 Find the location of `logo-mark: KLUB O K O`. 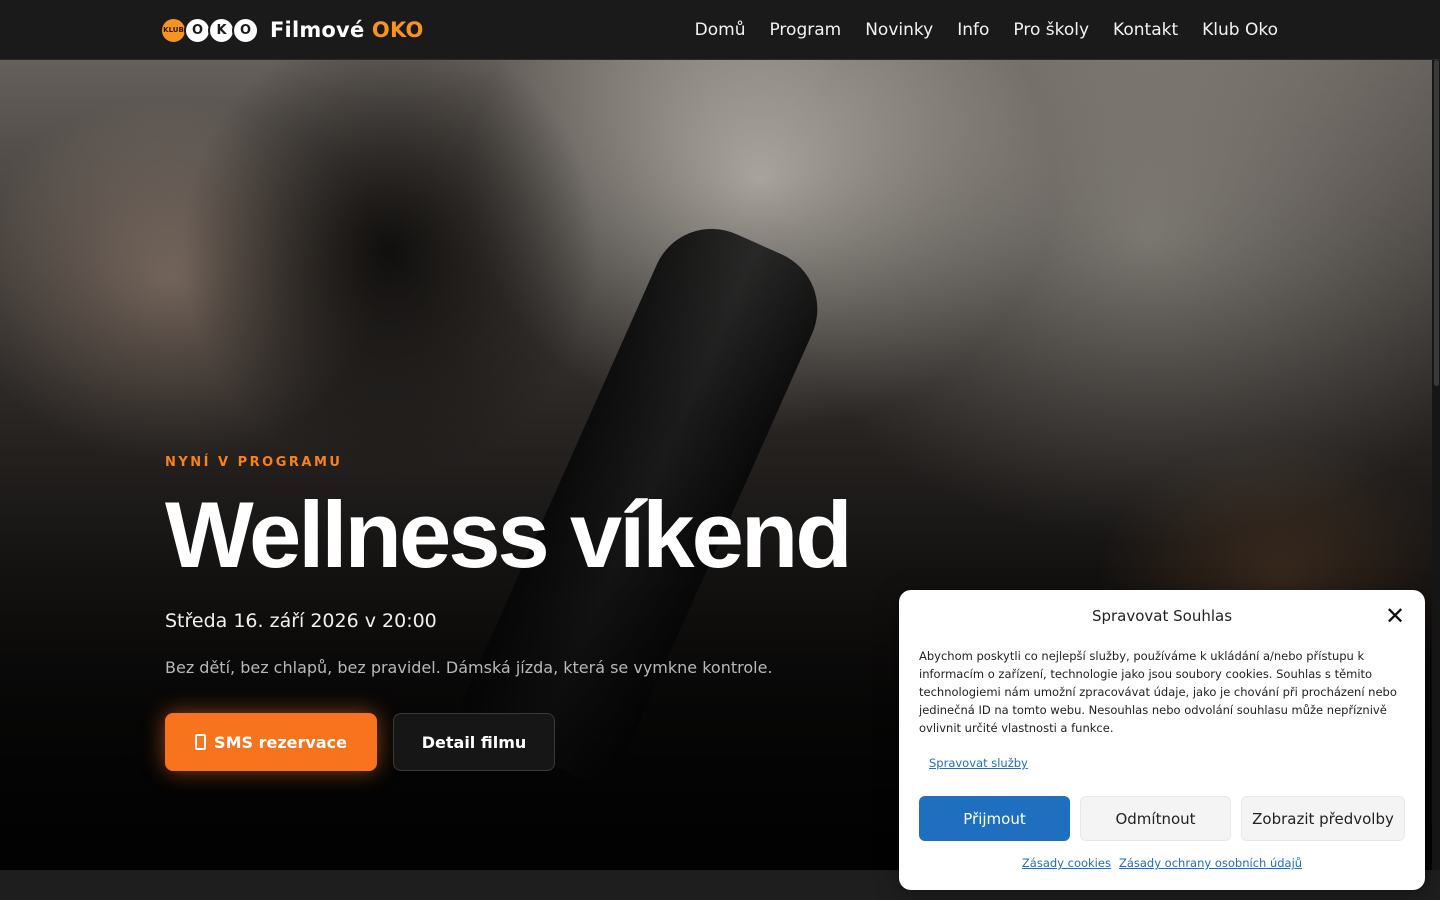

logo-mark: KLUB O K O is located at coordinates (209, 30).